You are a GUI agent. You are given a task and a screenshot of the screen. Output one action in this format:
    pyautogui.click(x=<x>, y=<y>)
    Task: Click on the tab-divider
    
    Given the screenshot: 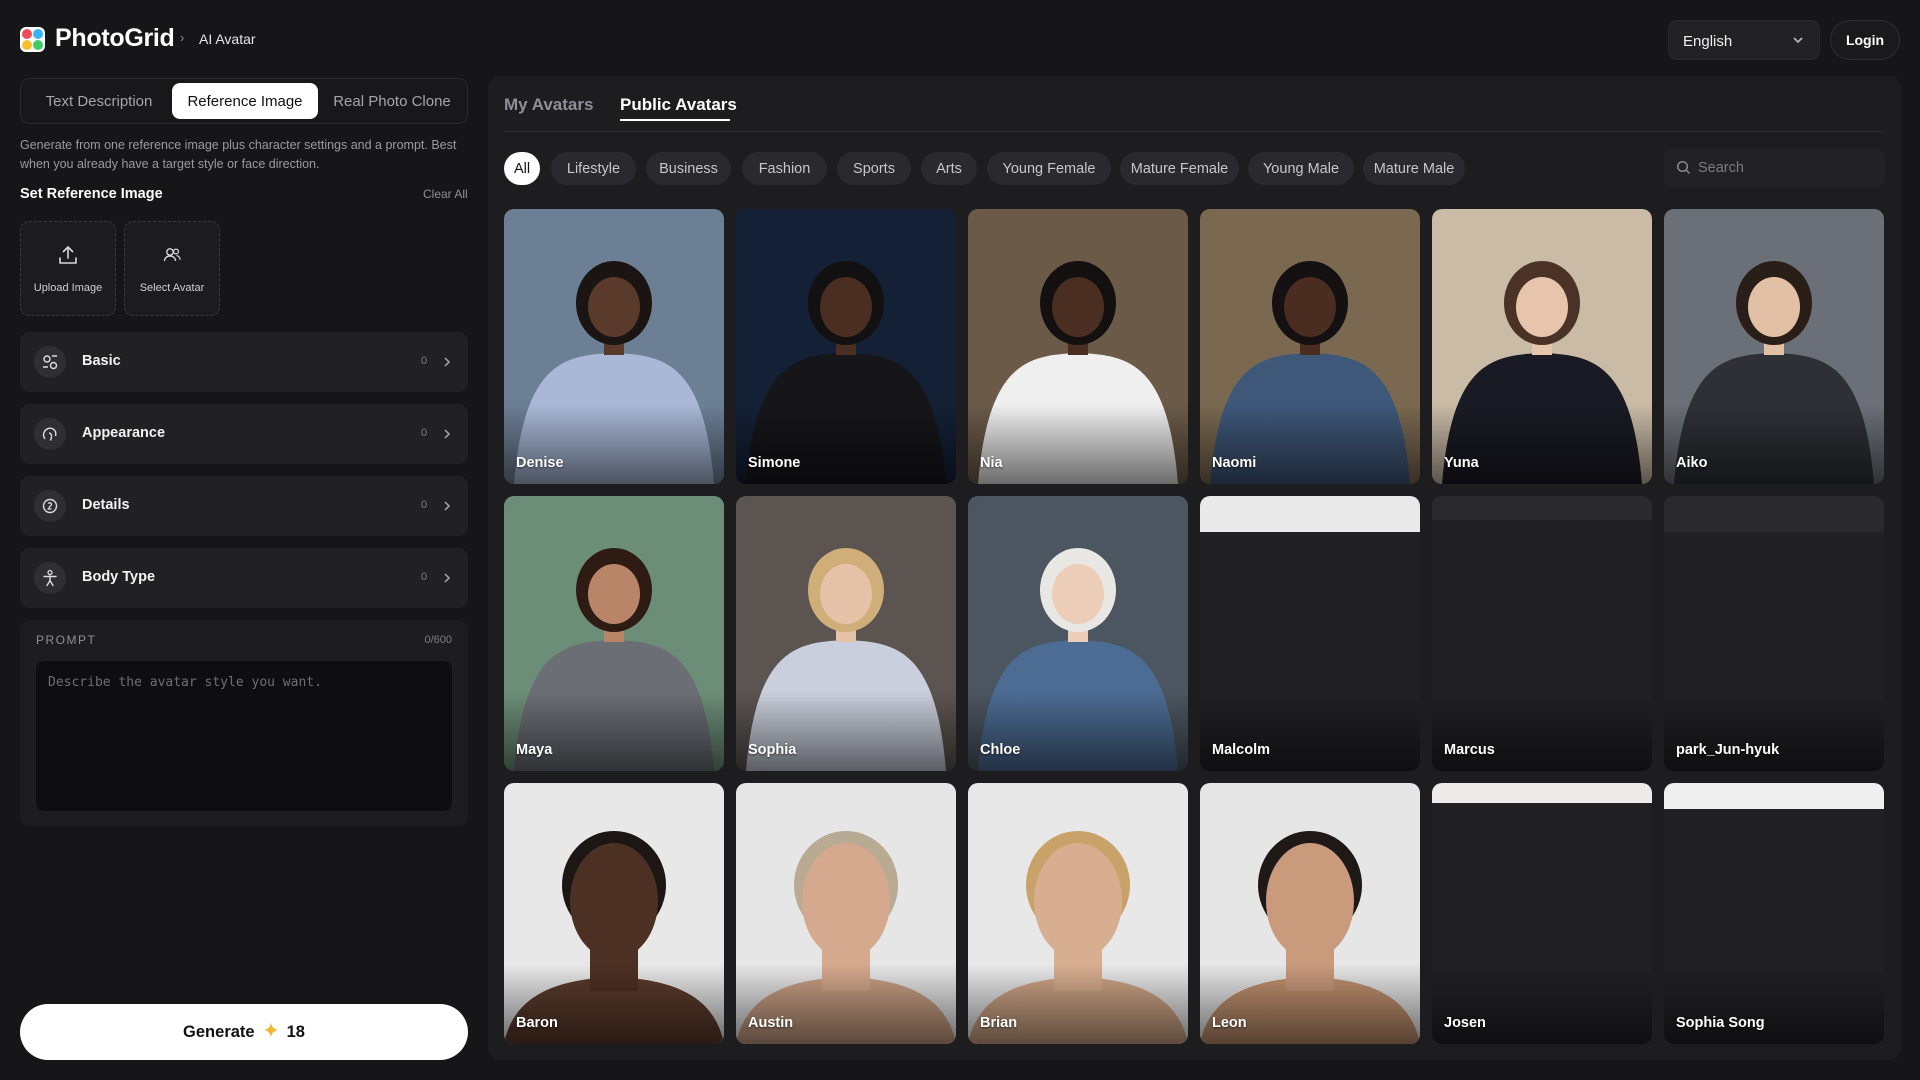 What is the action you would take?
    pyautogui.click(x=1194, y=131)
    